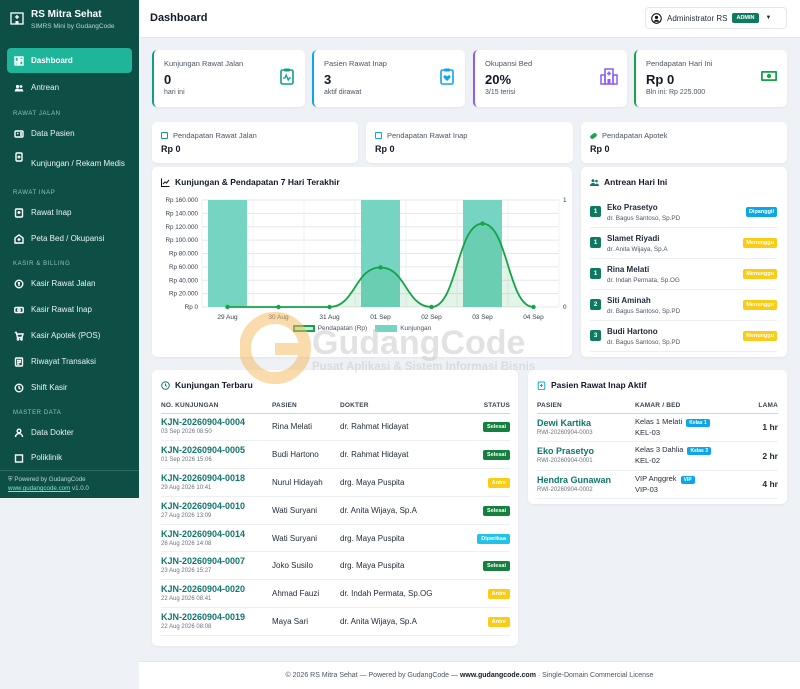 The height and width of the screenshot is (689, 800). I want to click on sidebar-item-rawat-inap: Rawat Inap, so click(69, 212).